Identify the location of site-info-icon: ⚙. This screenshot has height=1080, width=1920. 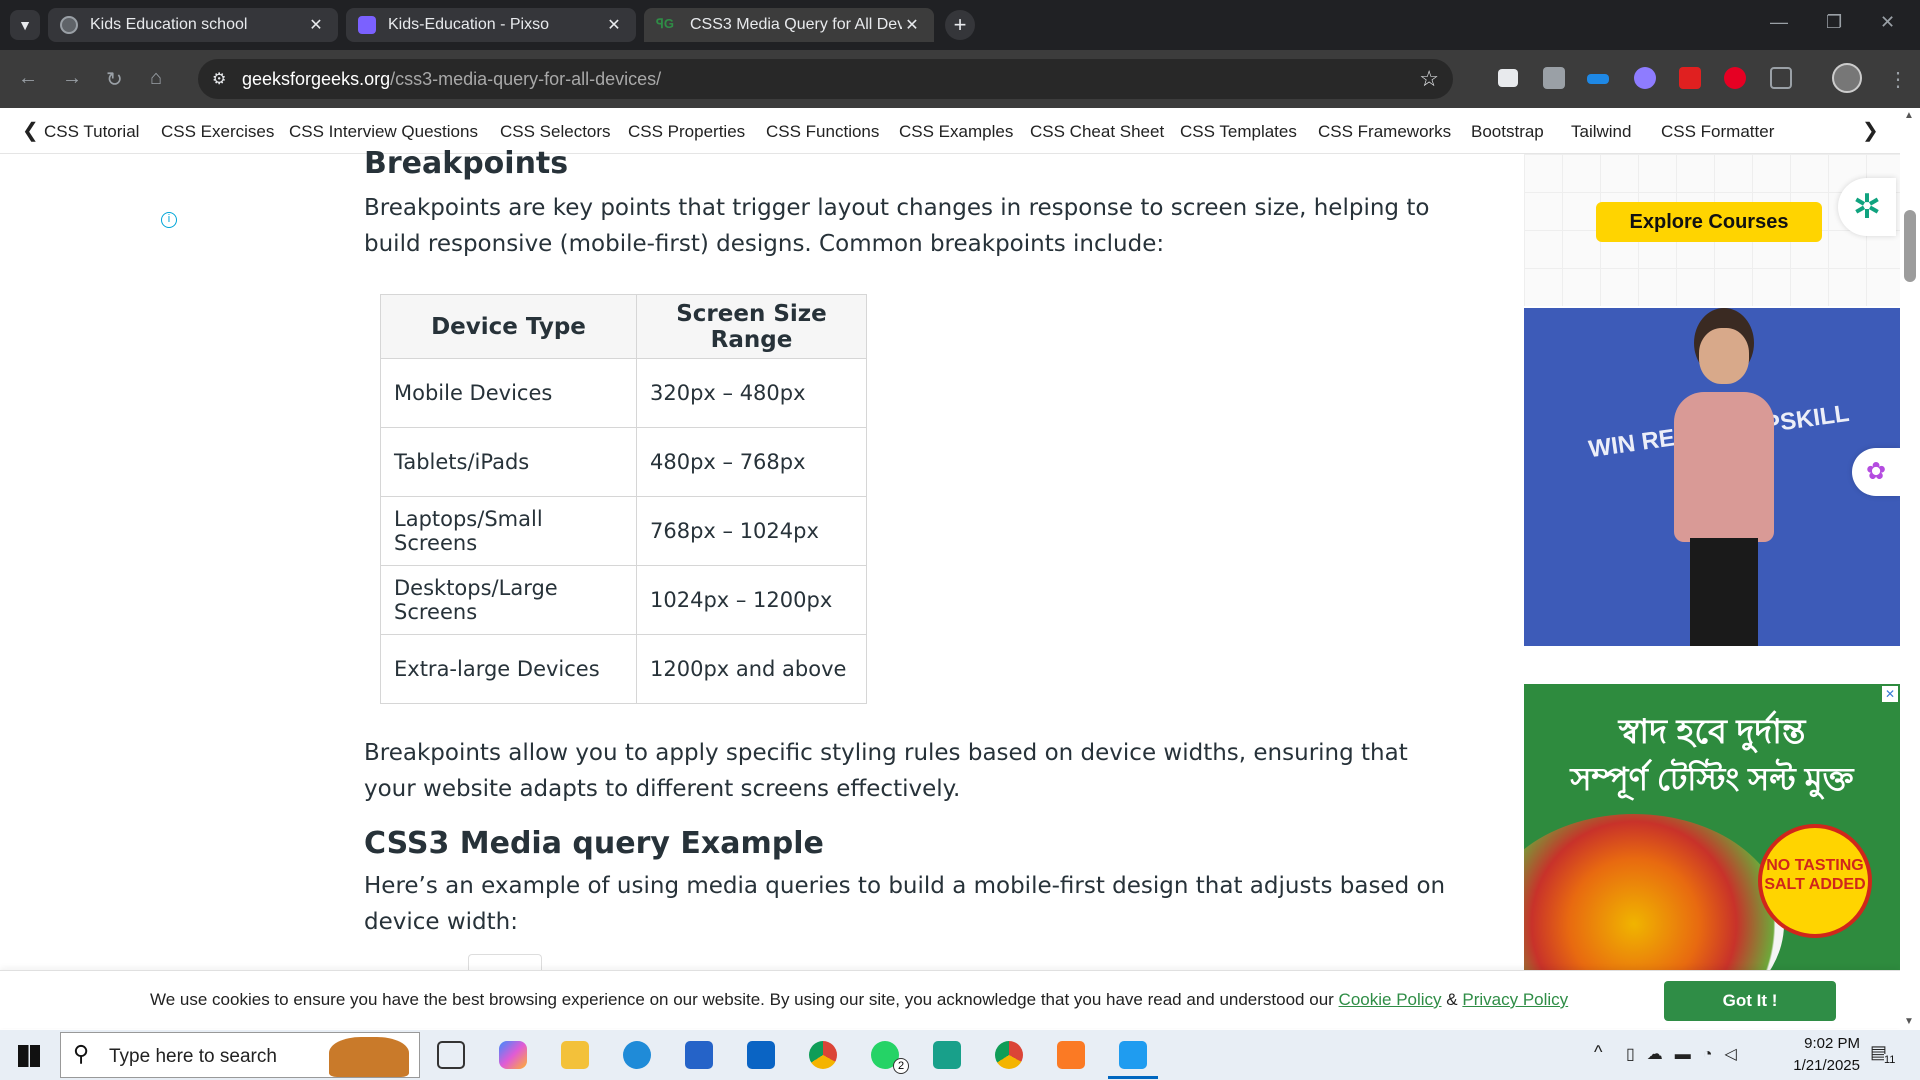
(219, 79).